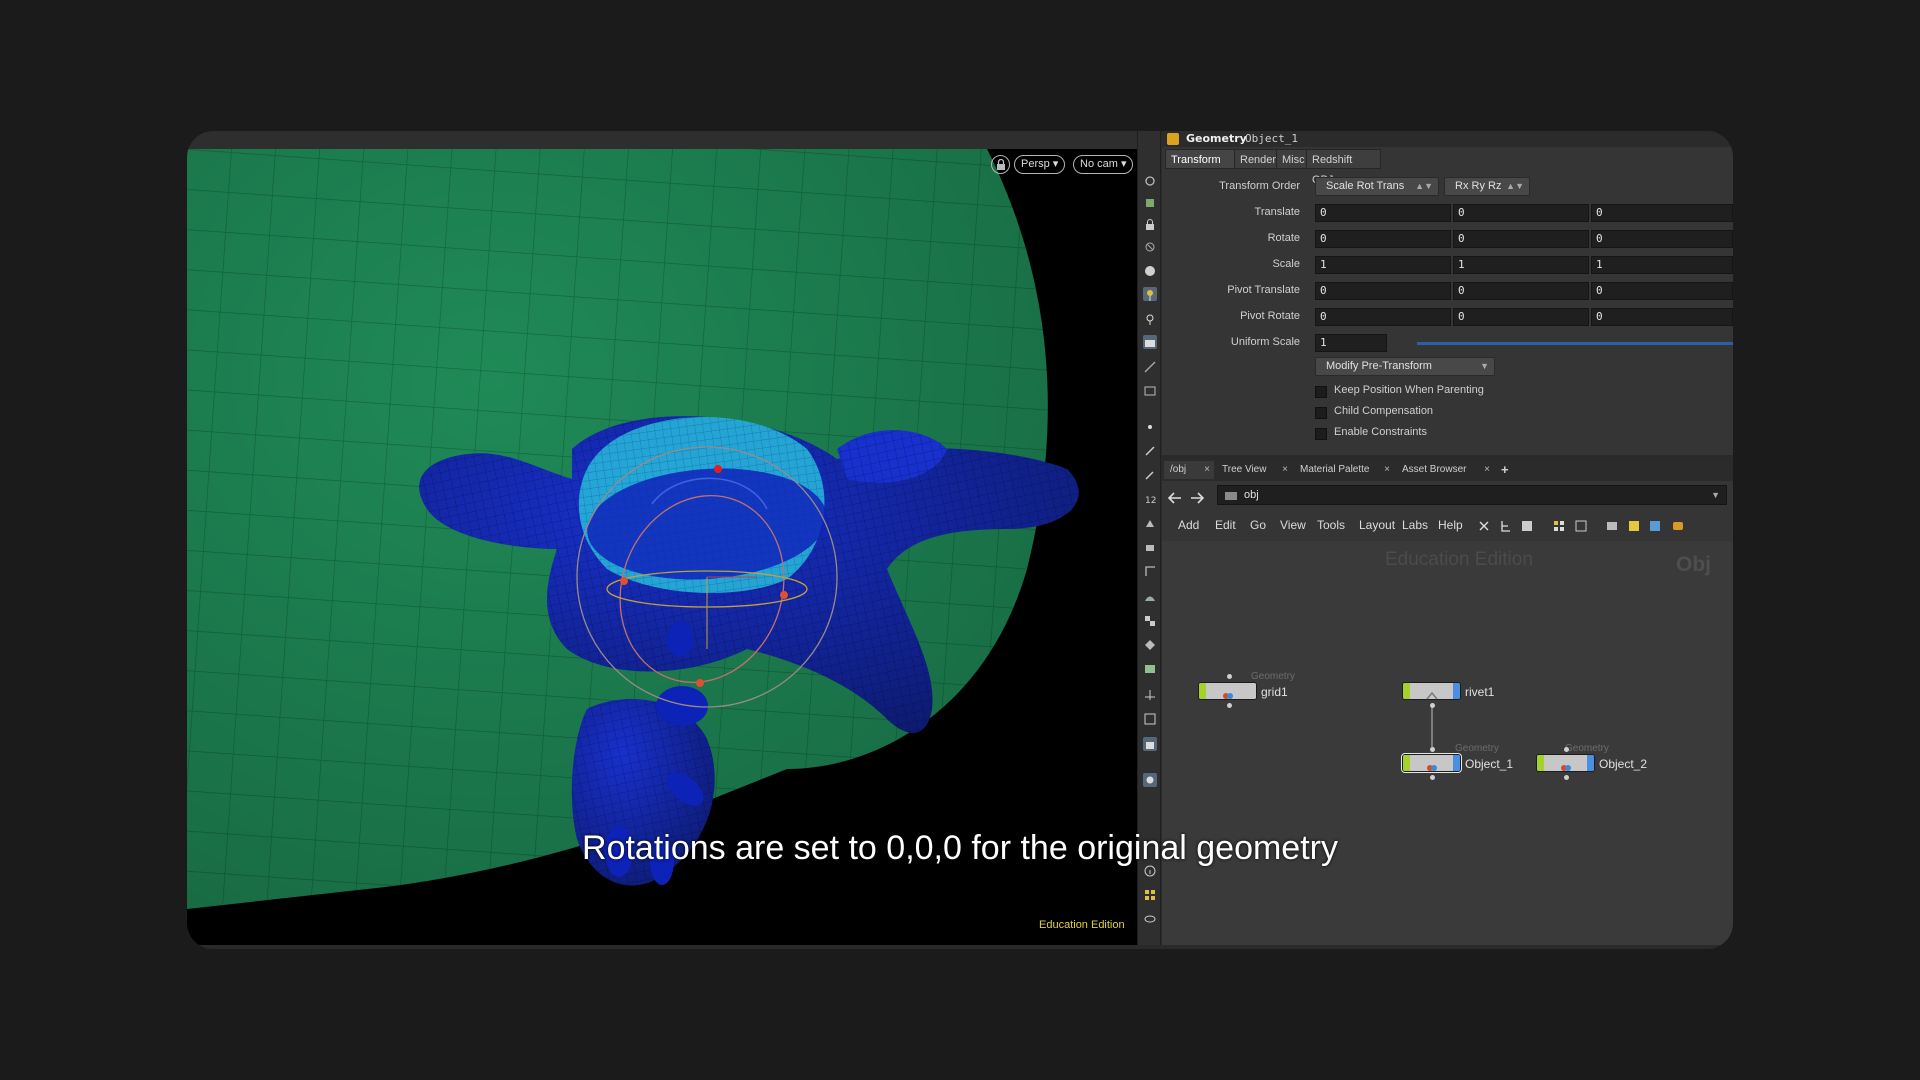 The width and height of the screenshot is (1920, 1080). I want to click on scale-y-field: 1, so click(1521, 265).